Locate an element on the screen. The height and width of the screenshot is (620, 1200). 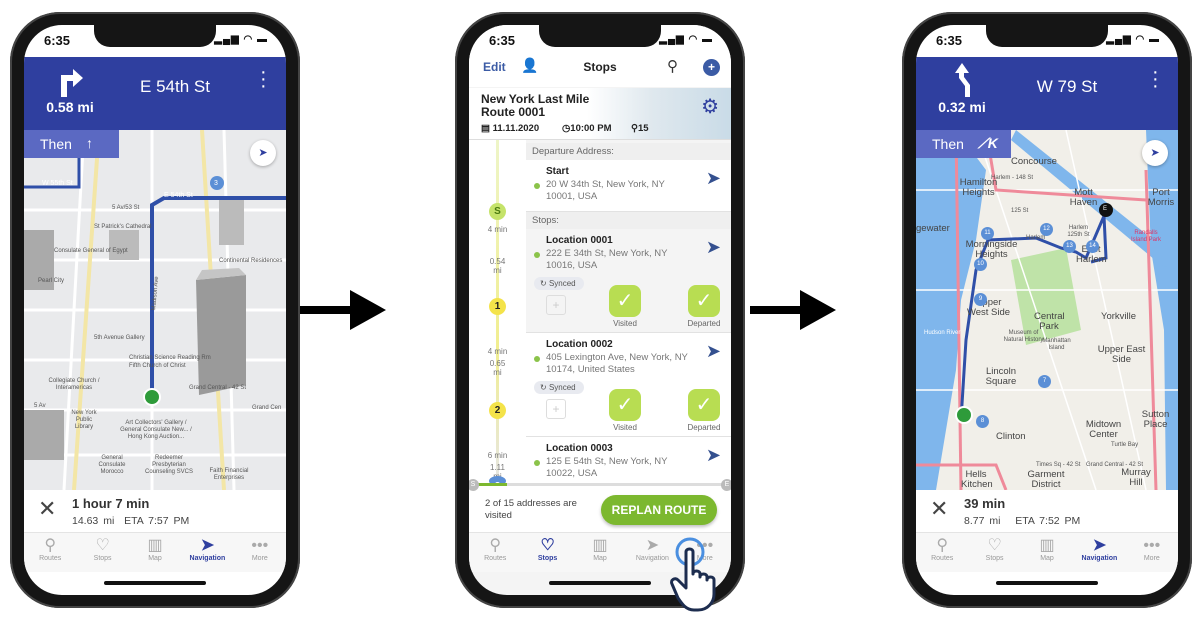
tab-label: Navigation is located at coordinates (652, 558).